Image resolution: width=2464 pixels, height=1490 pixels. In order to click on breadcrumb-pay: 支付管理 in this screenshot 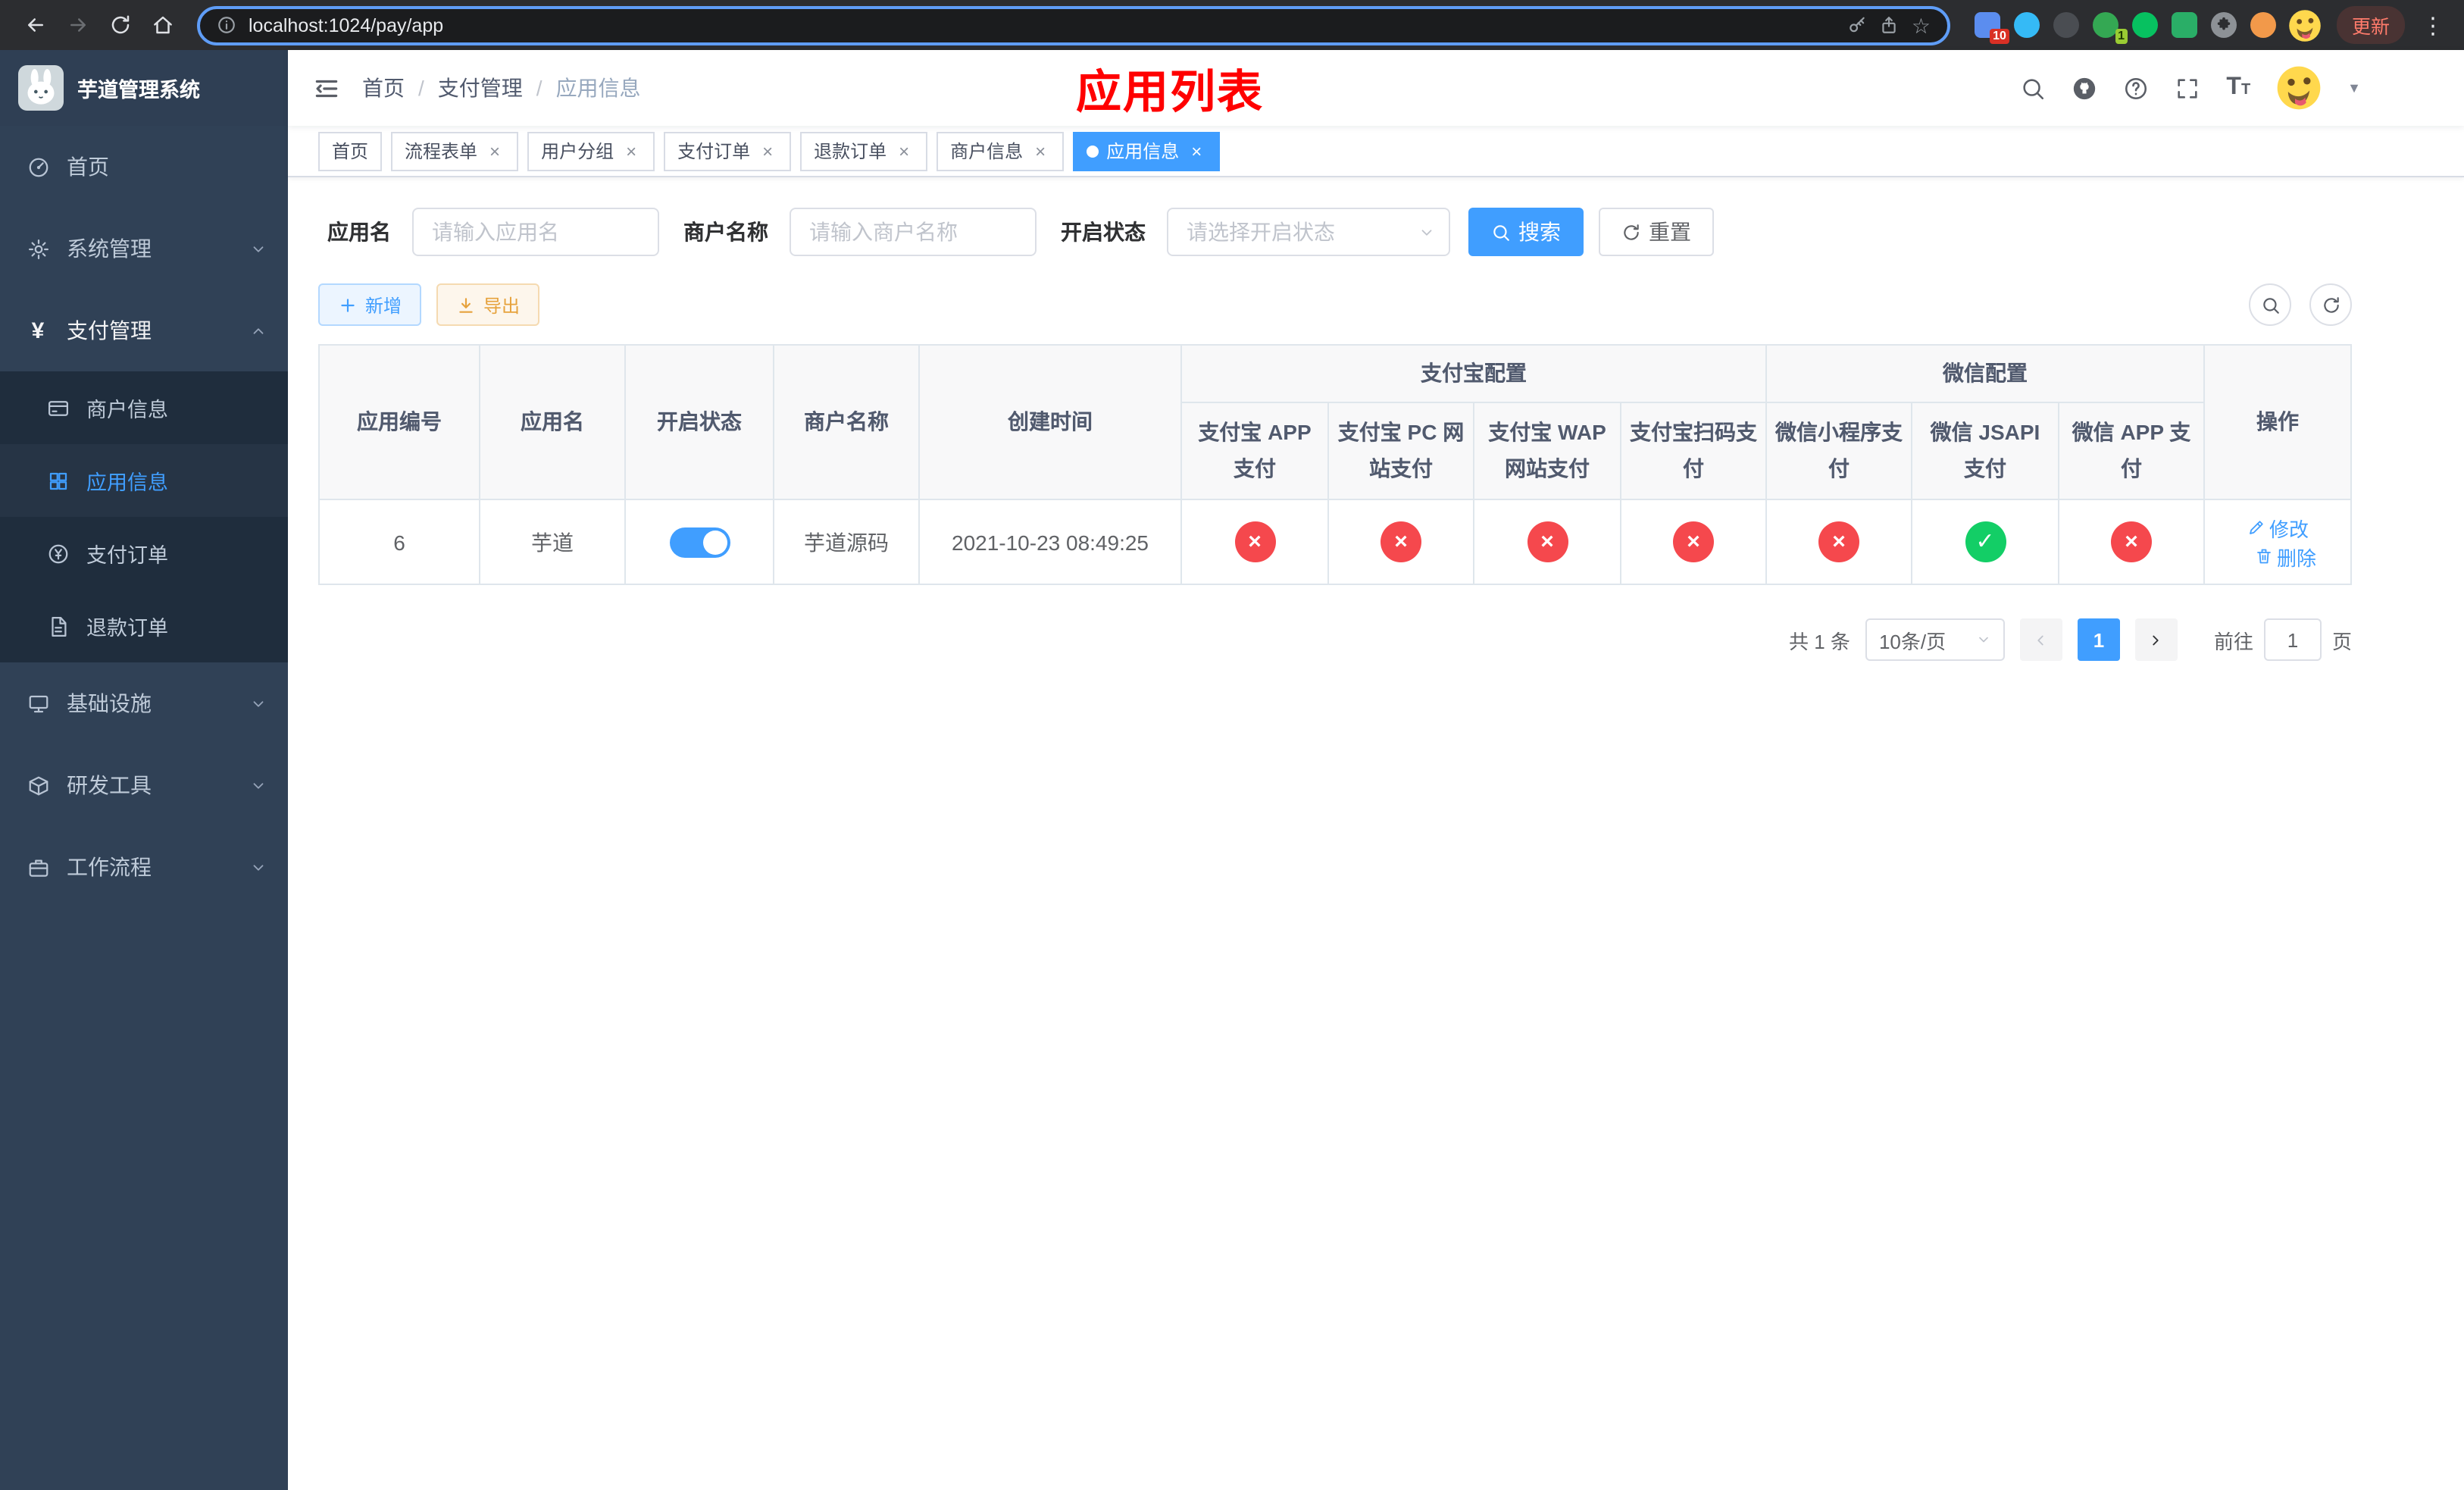, I will do `click(480, 88)`.